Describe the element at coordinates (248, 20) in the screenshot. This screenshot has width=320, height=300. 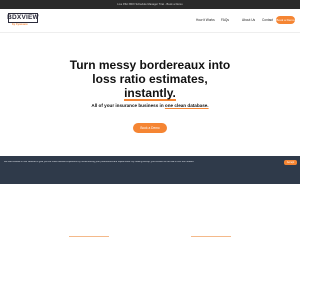
I see `nav-about-us: About Us` at that location.